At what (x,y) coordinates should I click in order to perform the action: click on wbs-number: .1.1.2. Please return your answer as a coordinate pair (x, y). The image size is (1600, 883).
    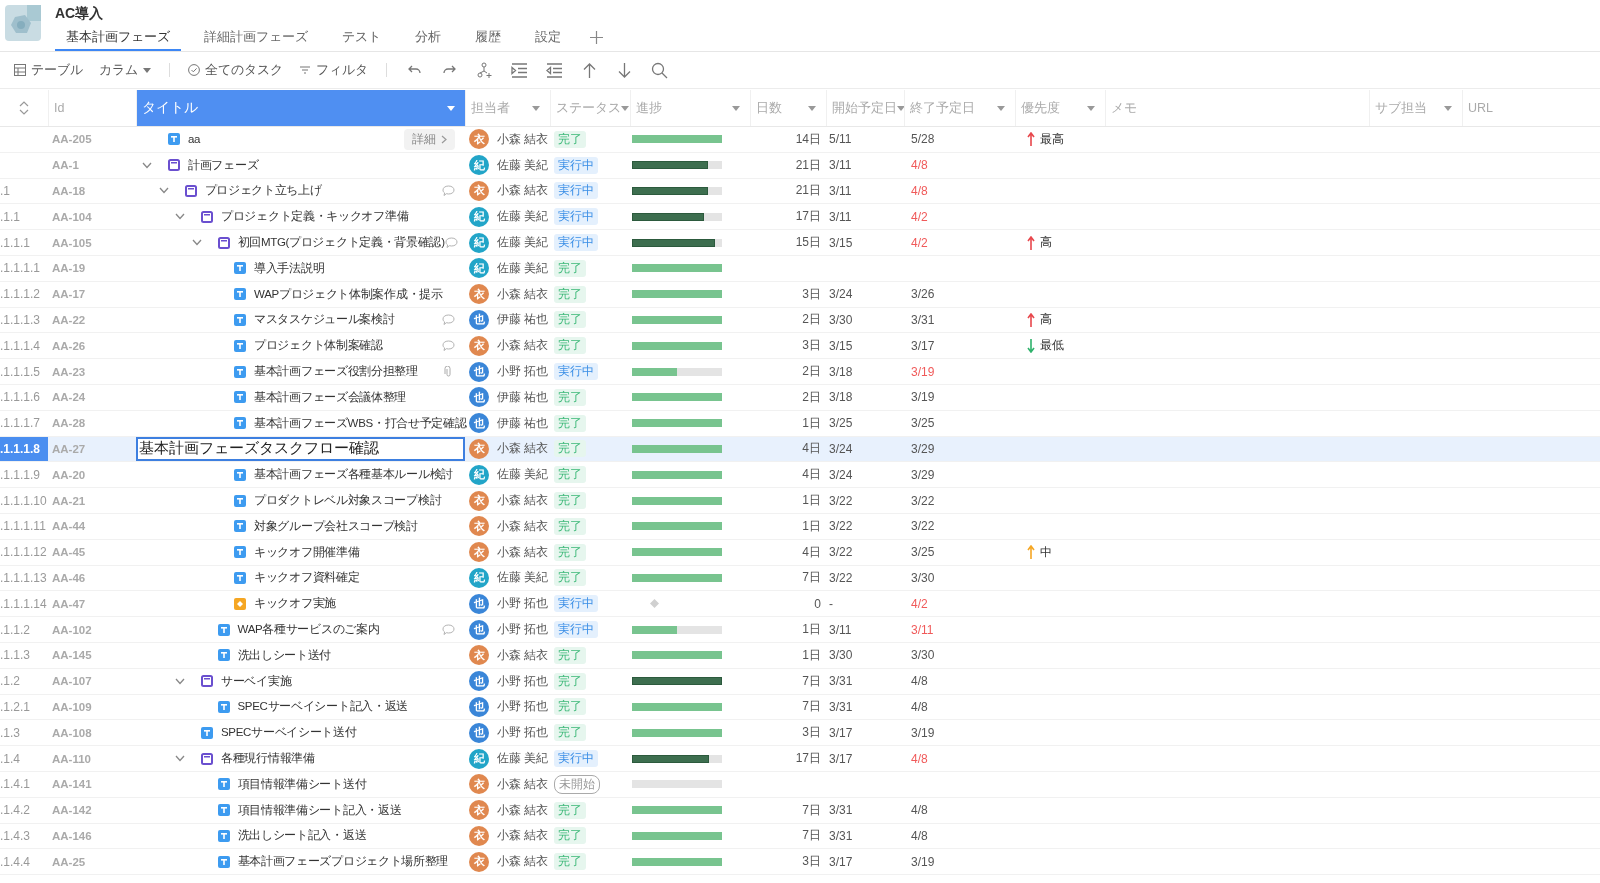
    Looking at the image, I should click on (15, 629).